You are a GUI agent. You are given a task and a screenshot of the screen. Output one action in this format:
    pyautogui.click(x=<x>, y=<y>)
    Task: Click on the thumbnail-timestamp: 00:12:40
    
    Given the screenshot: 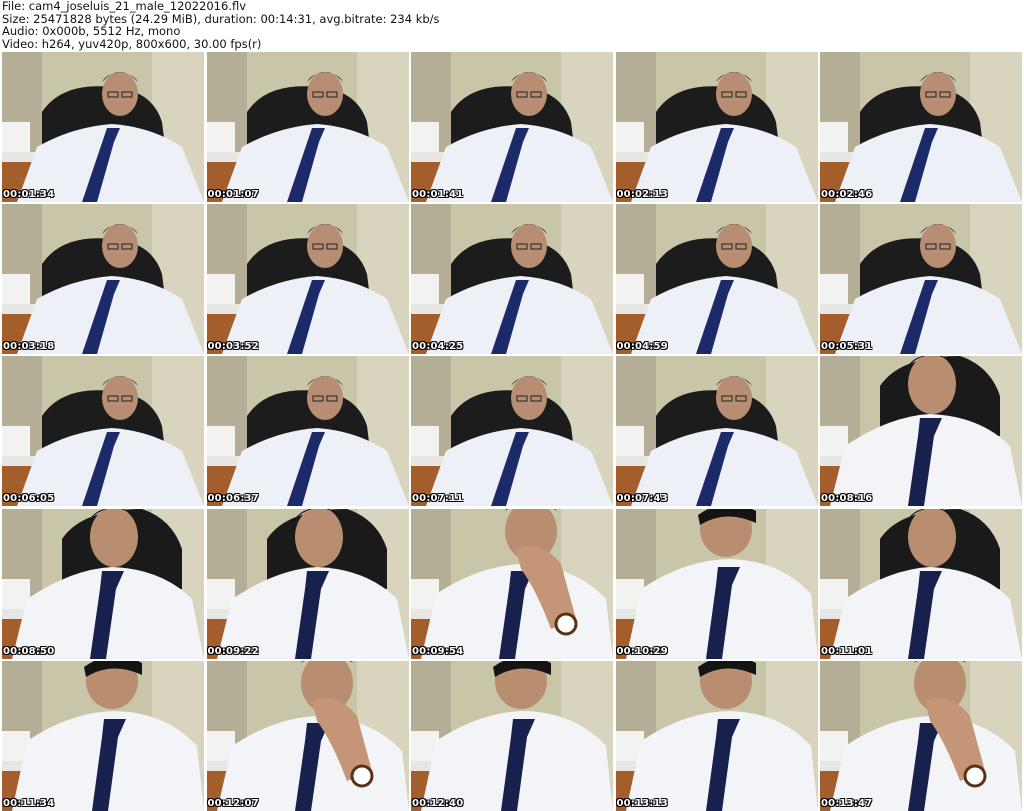 What is the action you would take?
    pyautogui.click(x=438, y=803)
    